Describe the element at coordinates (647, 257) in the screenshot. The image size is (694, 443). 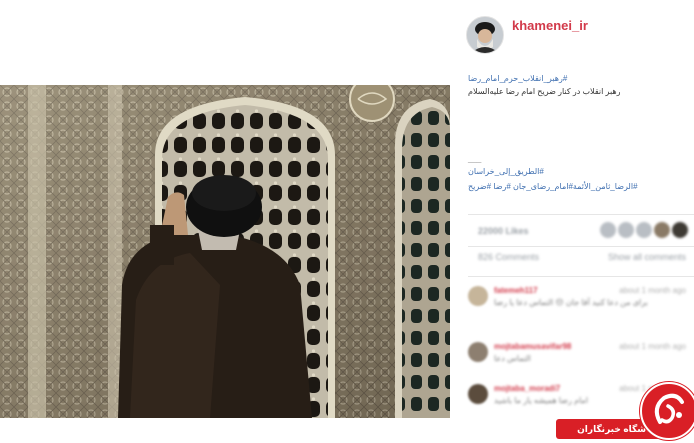
I see `show-all-comments-link: Show all comments` at that location.